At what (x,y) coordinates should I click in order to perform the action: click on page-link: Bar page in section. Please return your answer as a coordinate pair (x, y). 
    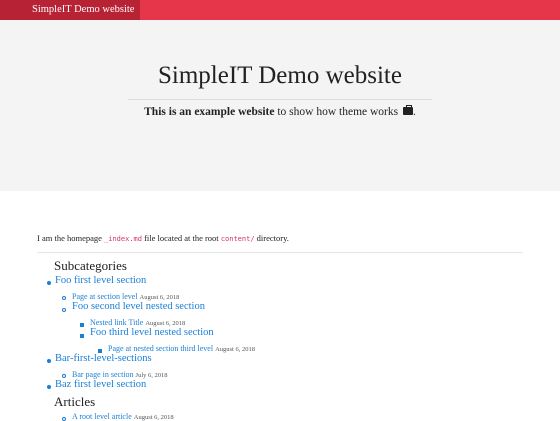
    Looking at the image, I should click on (103, 374).